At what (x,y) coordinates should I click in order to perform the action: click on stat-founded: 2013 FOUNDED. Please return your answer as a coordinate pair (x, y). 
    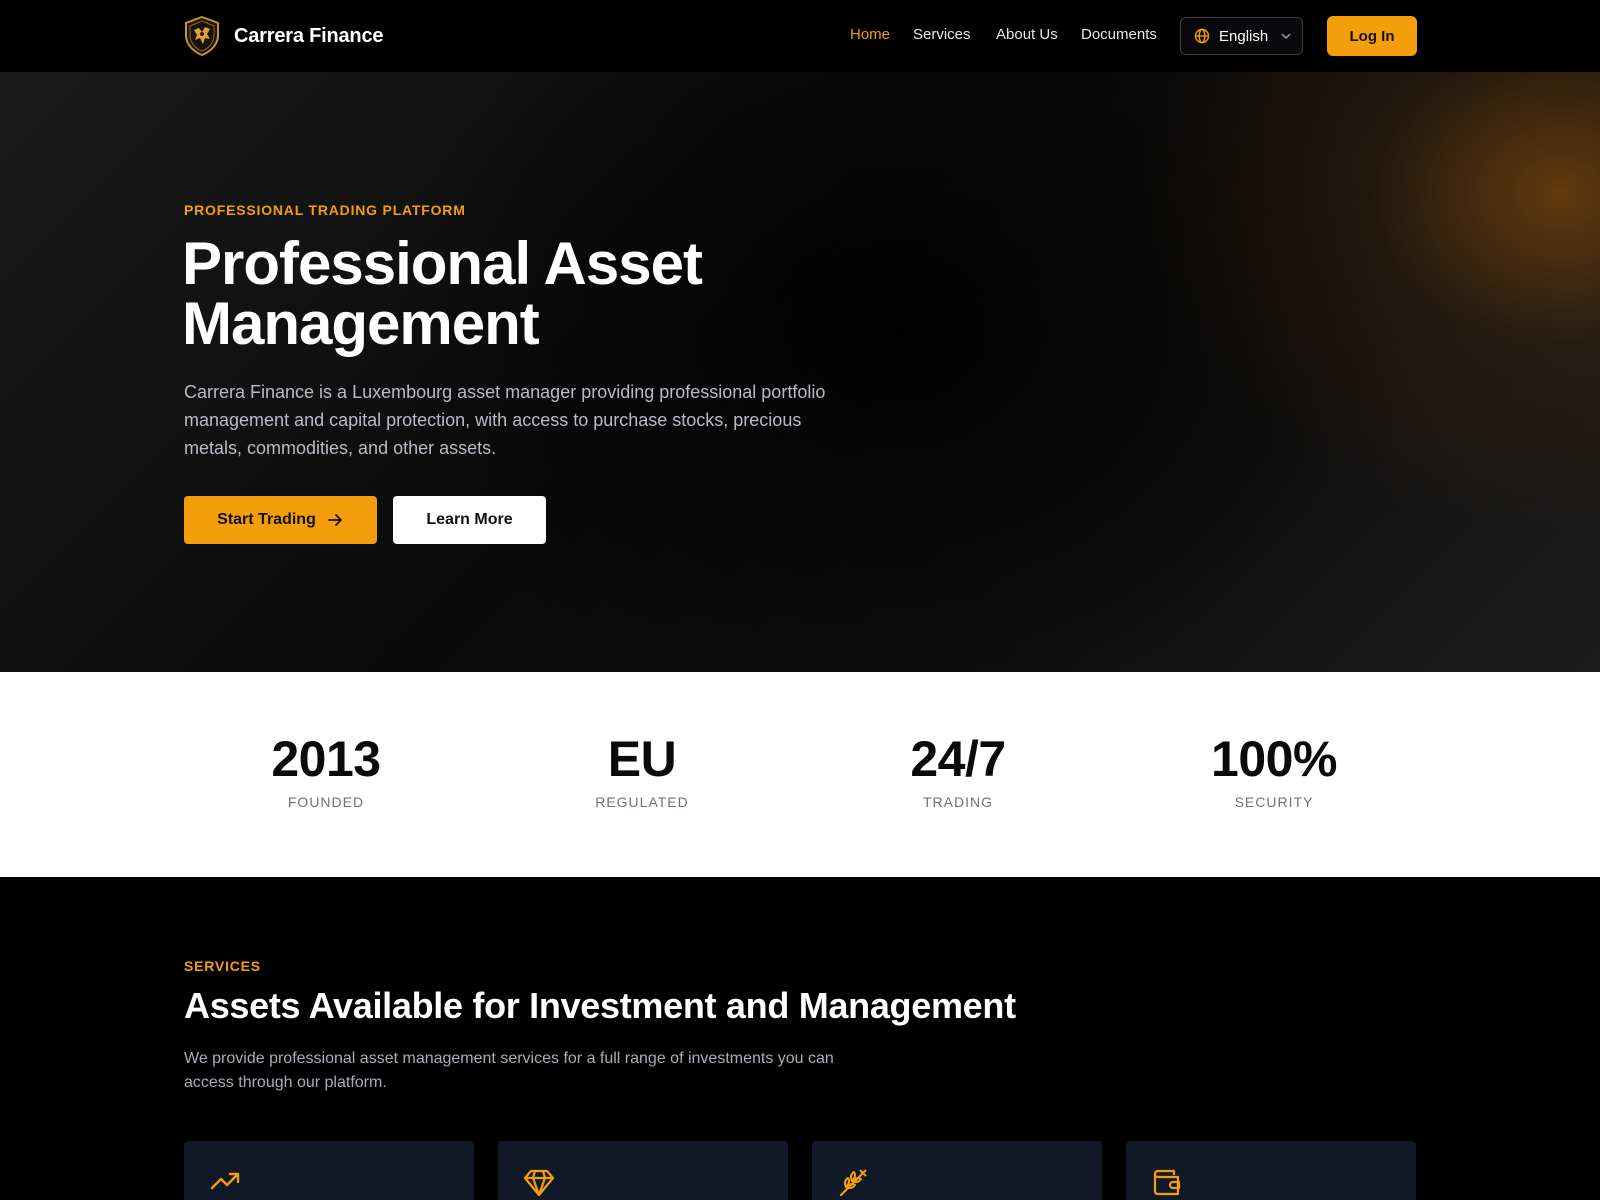
    Looking at the image, I should click on (326, 770).